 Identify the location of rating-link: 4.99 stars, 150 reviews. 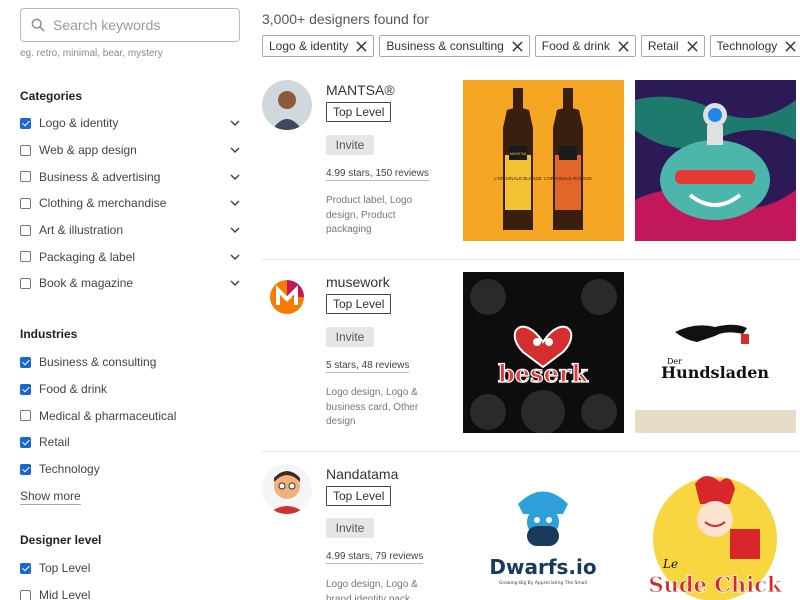
(377, 174).